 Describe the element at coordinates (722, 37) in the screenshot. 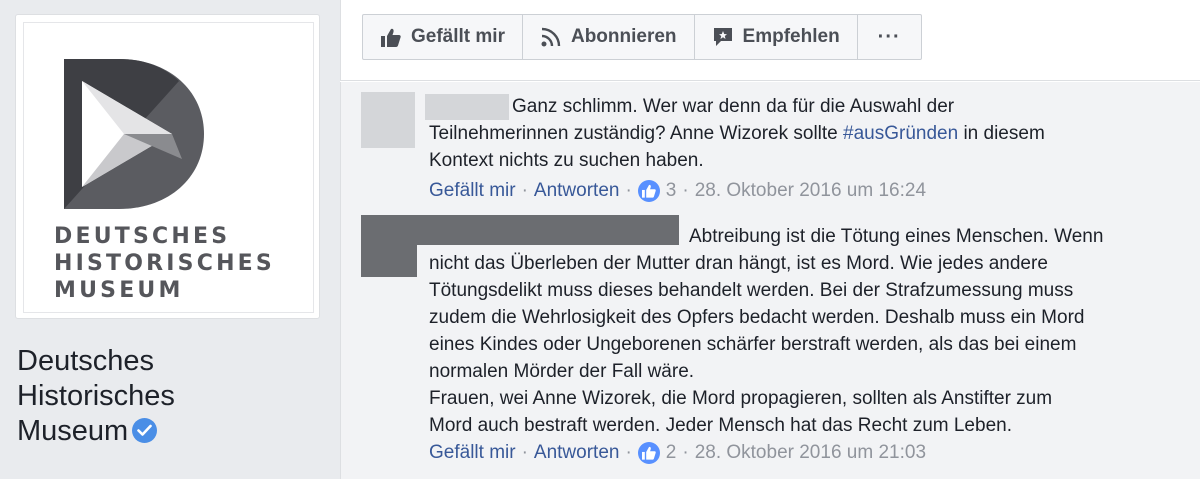

I see `recommend-speech-bubble-icon` at that location.